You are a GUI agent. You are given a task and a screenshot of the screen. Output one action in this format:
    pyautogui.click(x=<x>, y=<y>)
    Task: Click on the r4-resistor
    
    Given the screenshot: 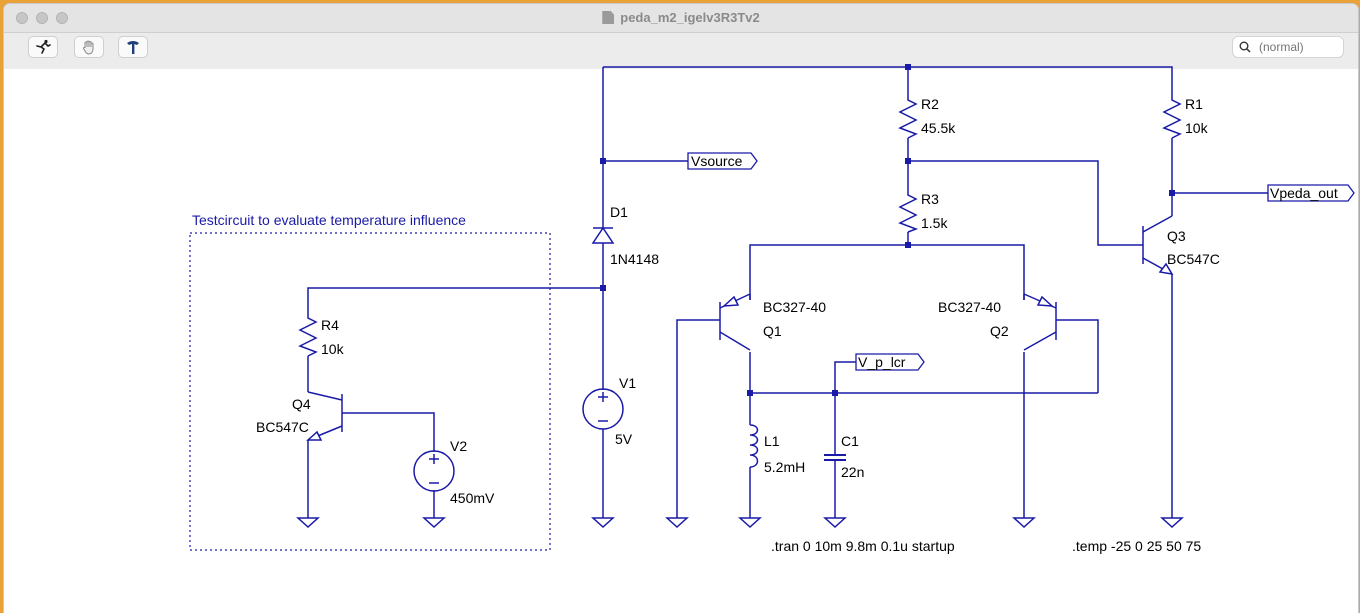 What is the action you would take?
    pyautogui.click(x=308, y=335)
    